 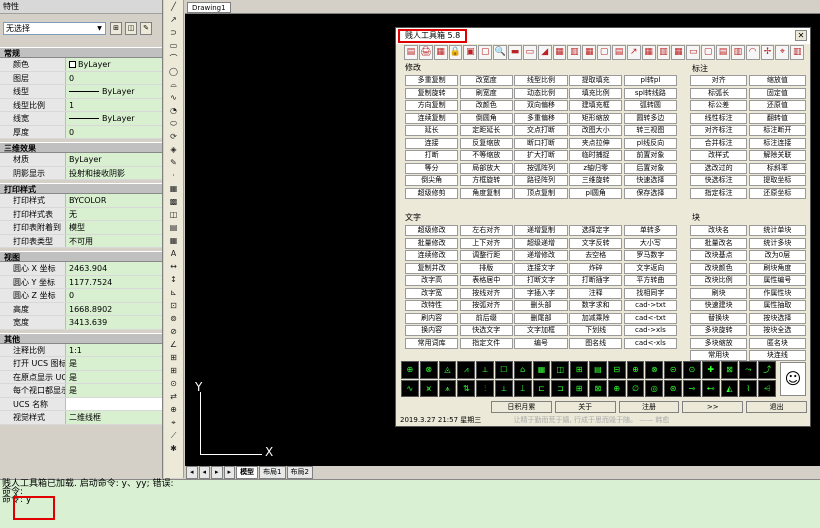 I want to click on draw-tool-icon: ⌒, so click(x=173, y=58).